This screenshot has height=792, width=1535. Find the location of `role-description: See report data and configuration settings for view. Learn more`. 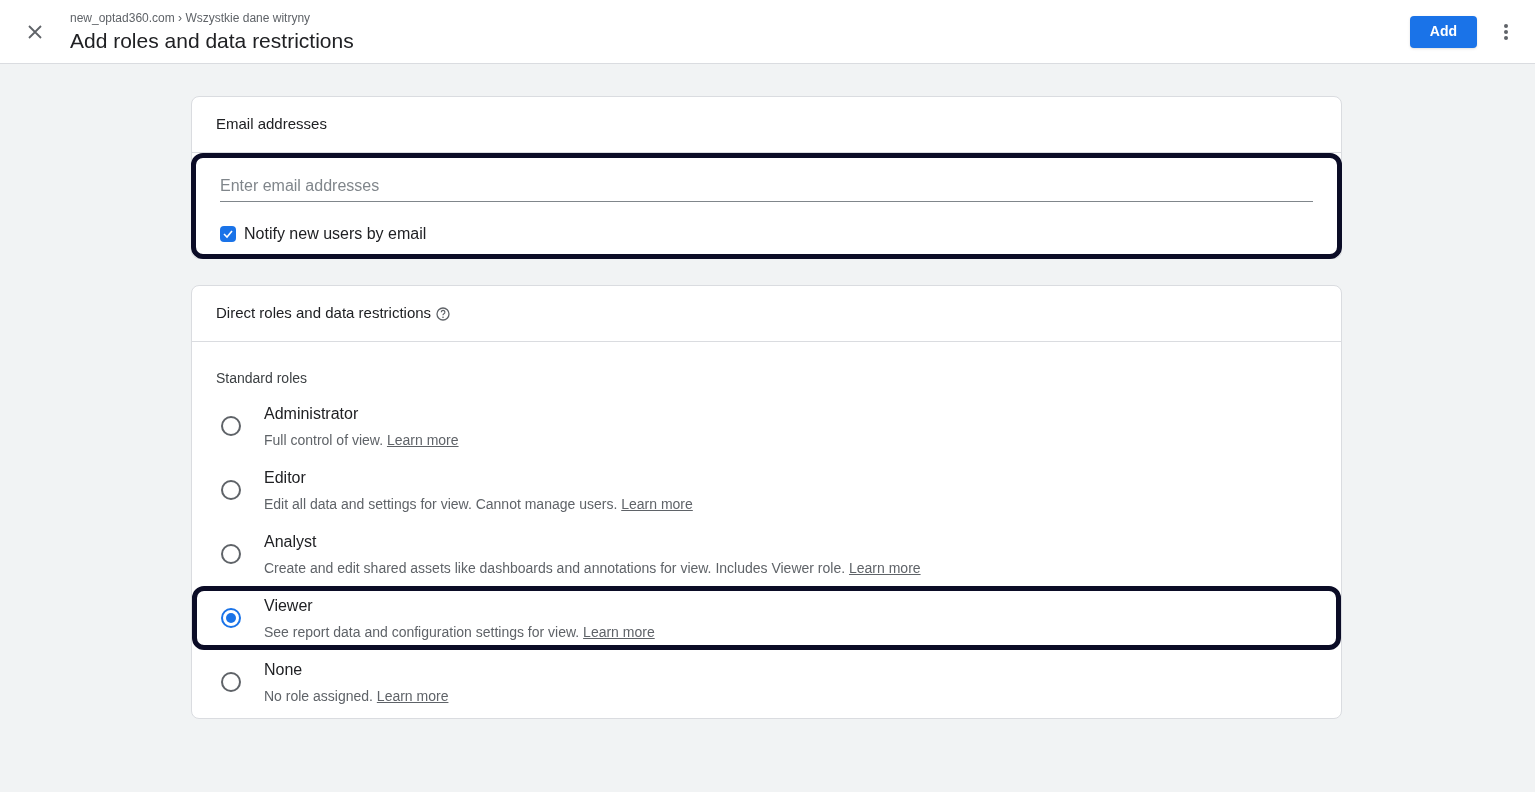

role-description: See report data and configuration settings for view. Learn more is located at coordinates (459, 632).